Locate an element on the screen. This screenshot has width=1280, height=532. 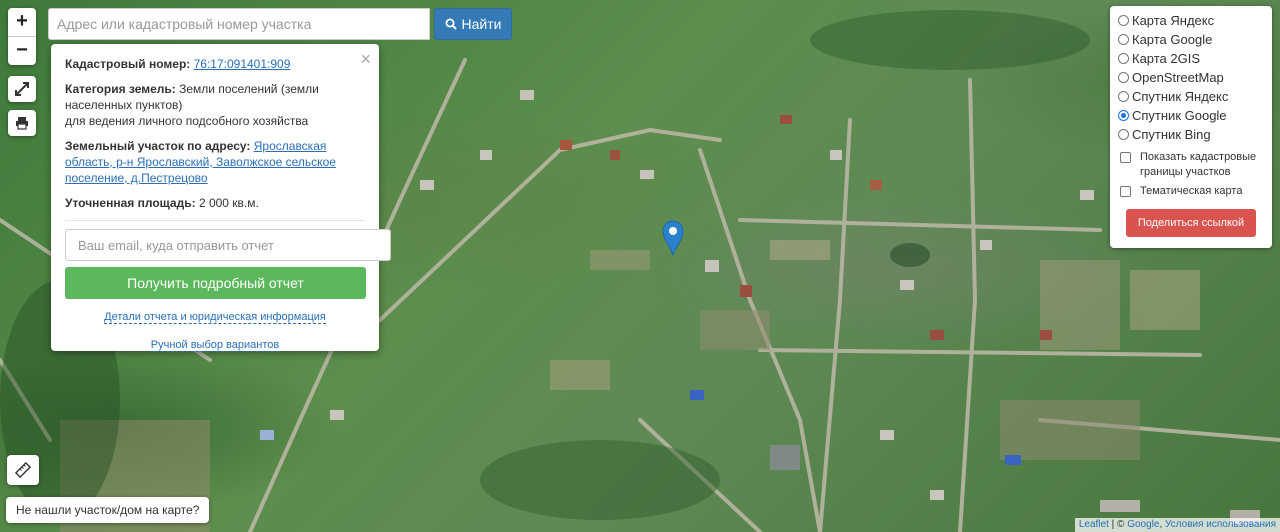
manual-link-row: Ручной выбор вариантов is located at coordinates (215, 345).